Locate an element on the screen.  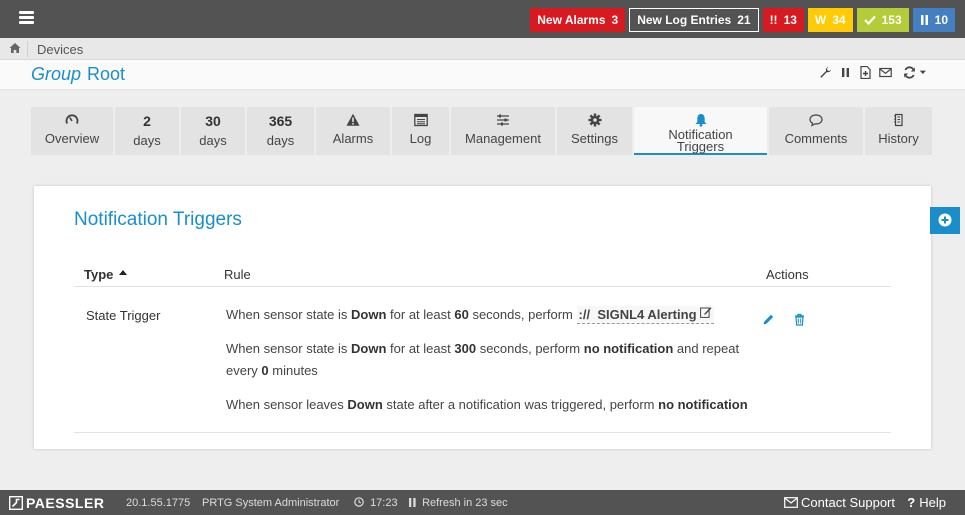
rule3-notification: no notification is located at coordinates (703, 404).